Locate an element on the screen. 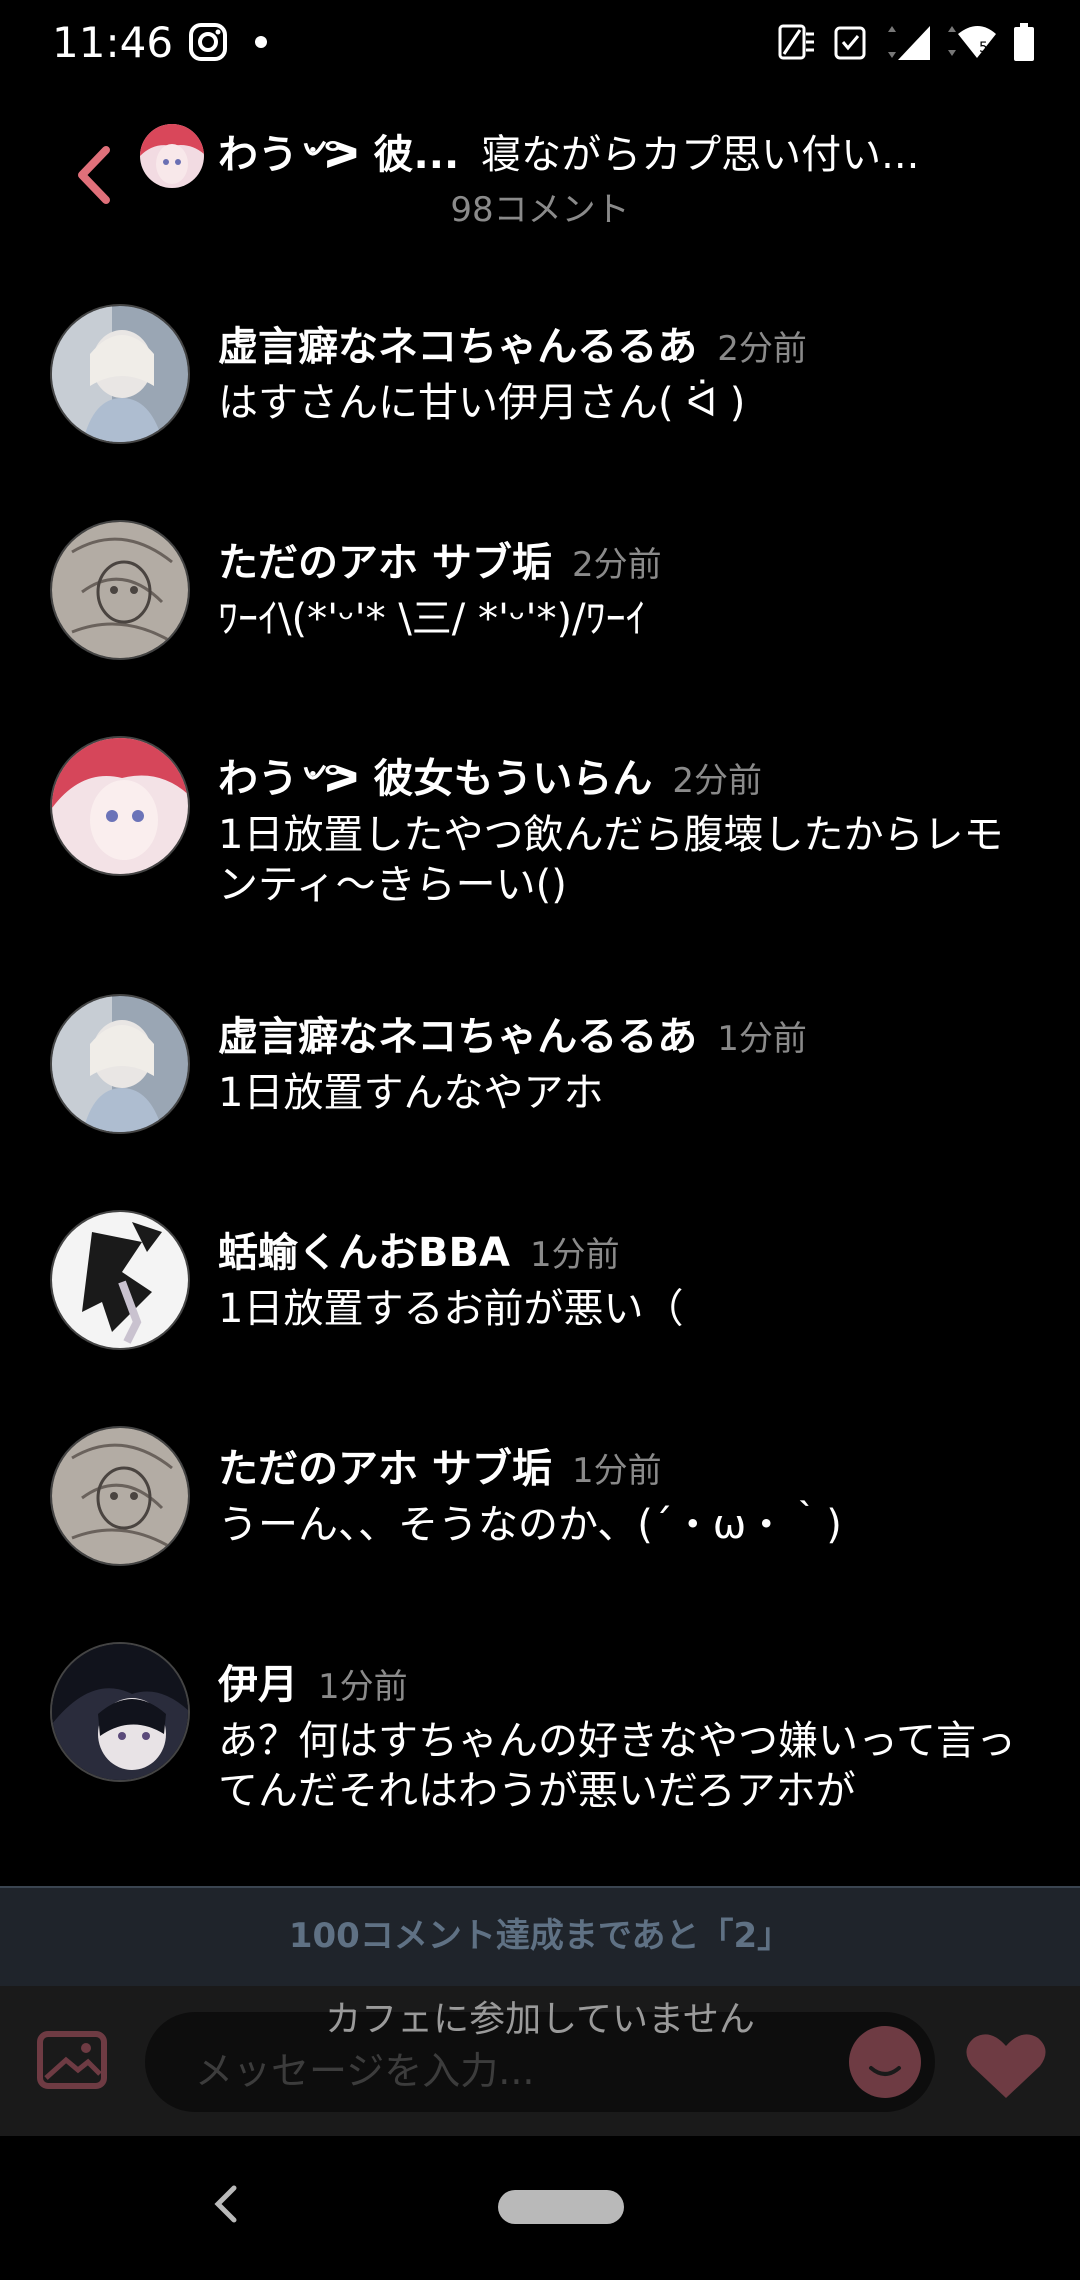 This screenshot has height=2280, width=1080. comment-author: わう৺ᕗ 彼女もういらん is located at coordinates (435, 779).